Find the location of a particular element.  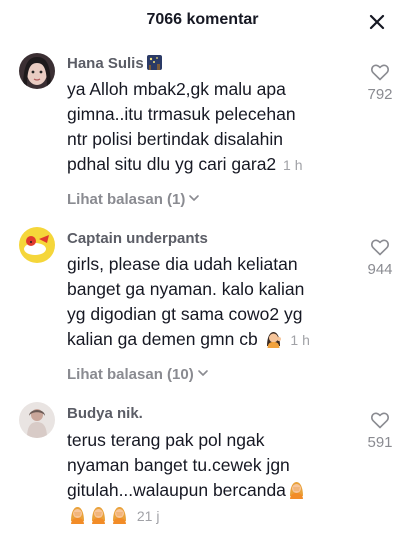

woman-tipping-hand-emoji is located at coordinates (273, 338).